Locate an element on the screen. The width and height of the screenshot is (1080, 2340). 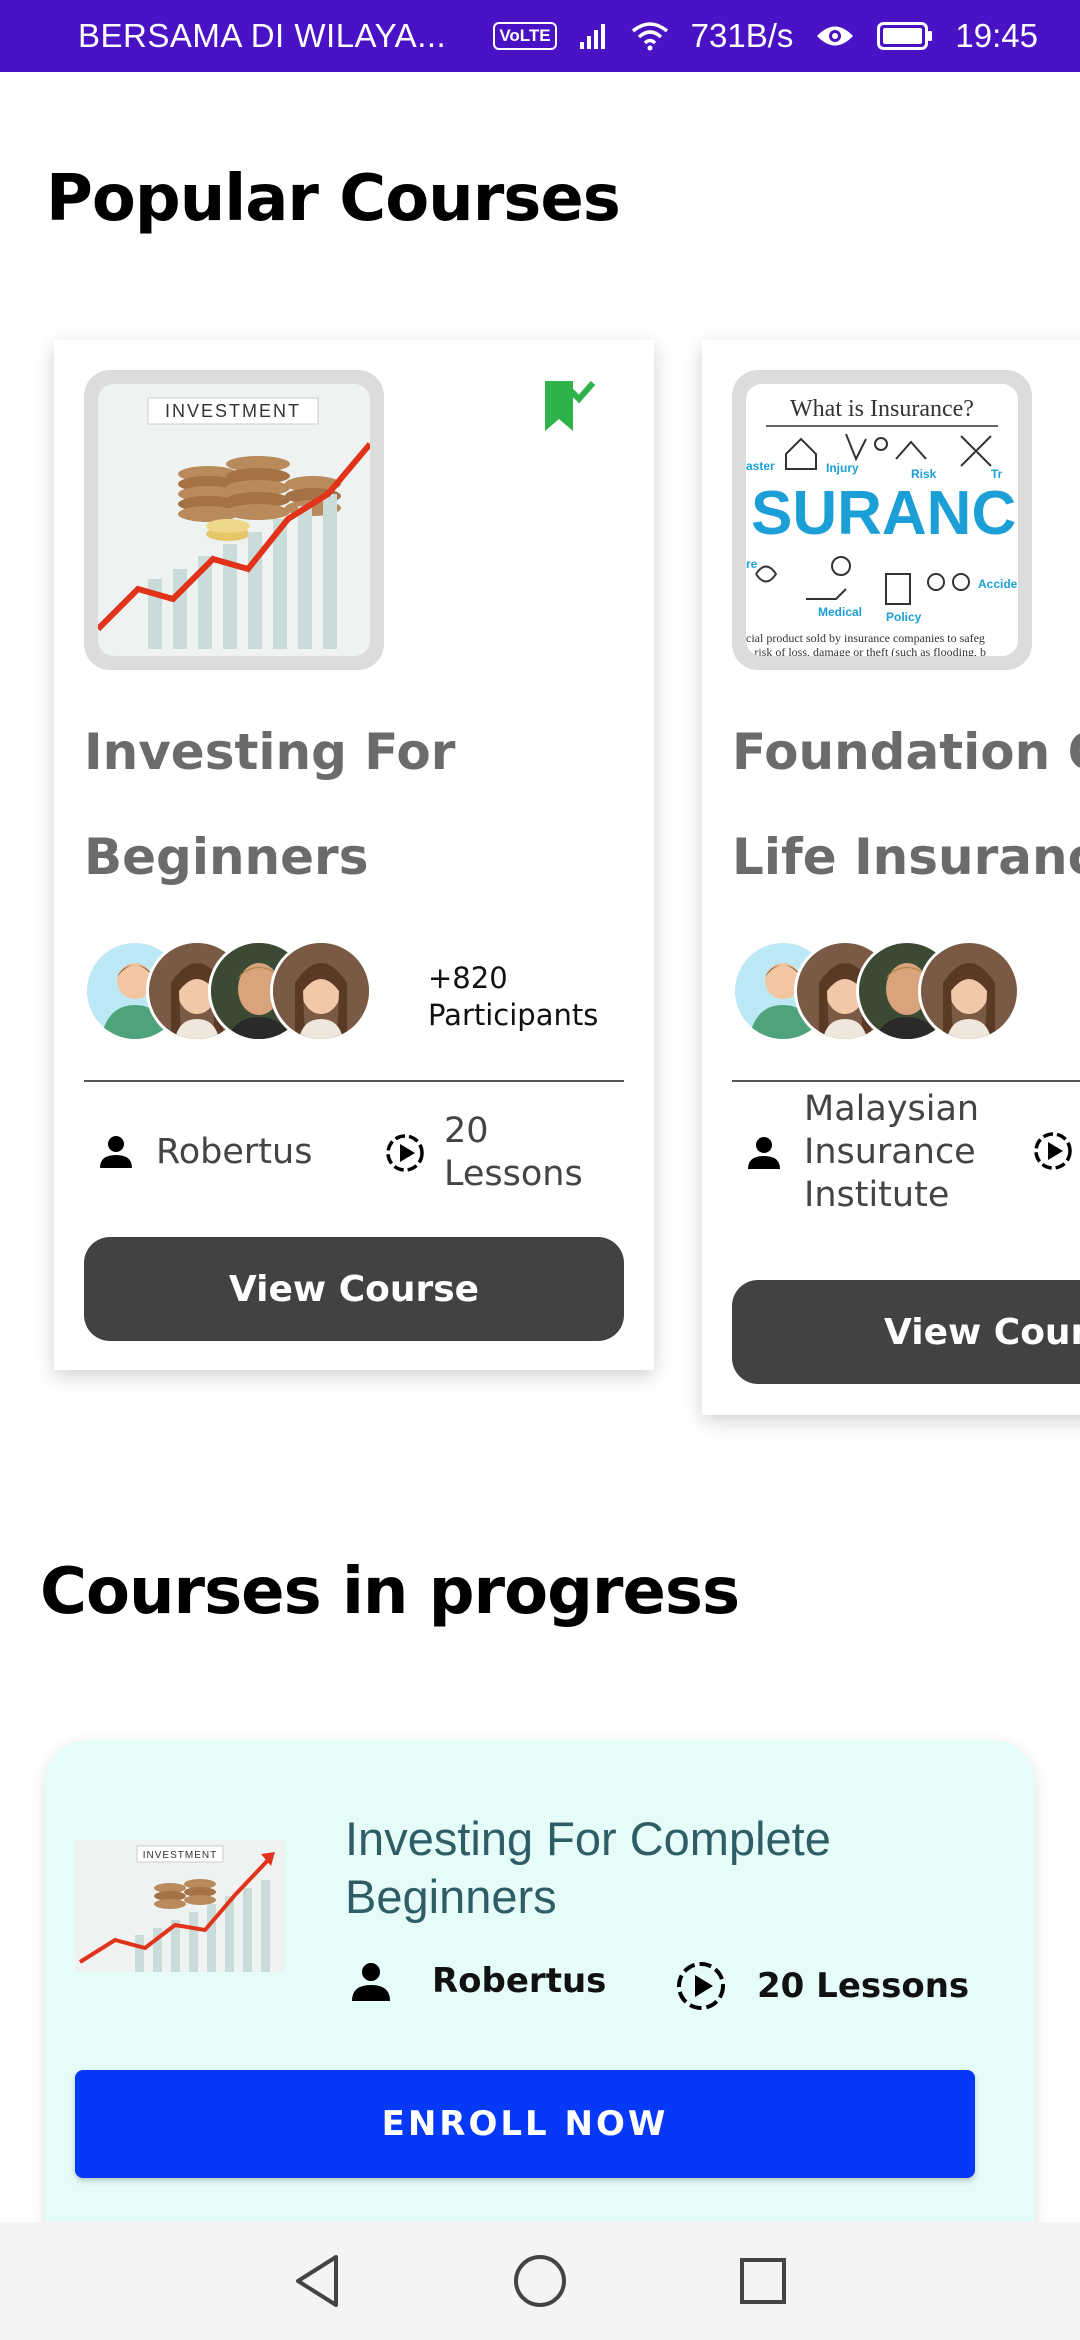
clock: 19:45 is located at coordinates (996, 35).